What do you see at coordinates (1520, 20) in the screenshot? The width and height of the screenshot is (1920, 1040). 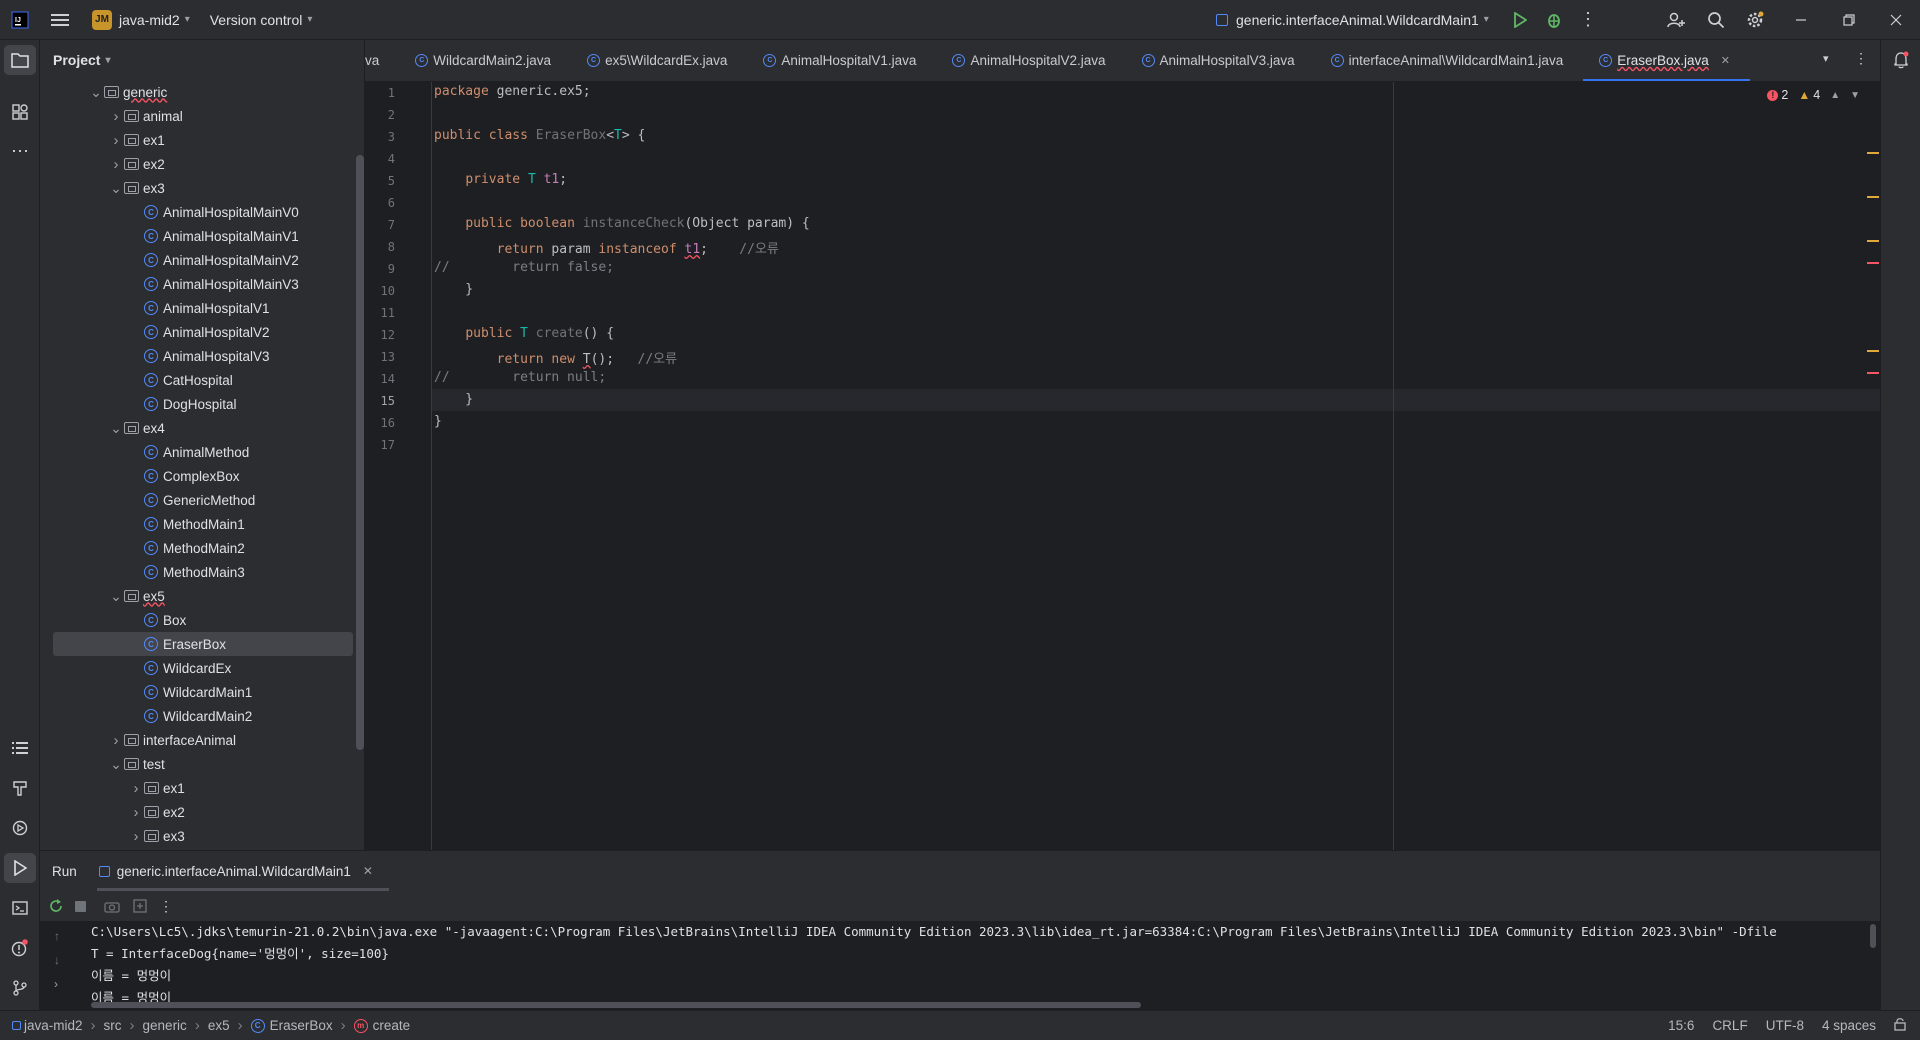 I see `run-icon` at bounding box center [1520, 20].